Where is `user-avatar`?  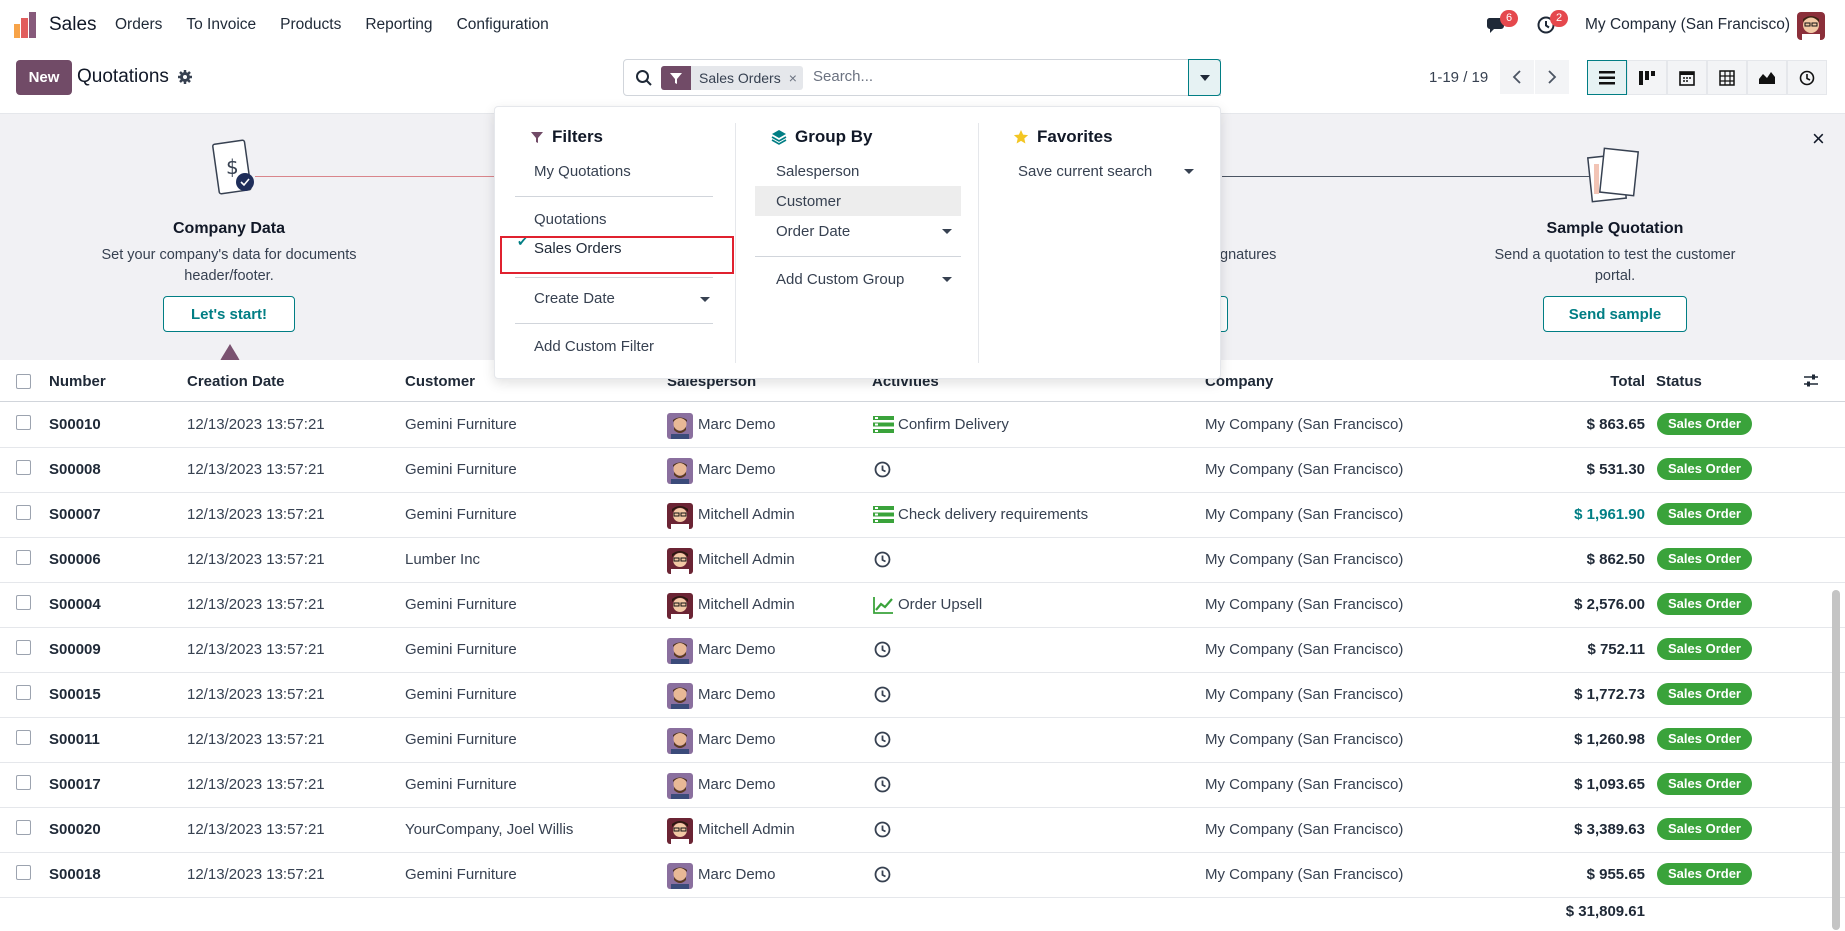
user-avatar is located at coordinates (1811, 26).